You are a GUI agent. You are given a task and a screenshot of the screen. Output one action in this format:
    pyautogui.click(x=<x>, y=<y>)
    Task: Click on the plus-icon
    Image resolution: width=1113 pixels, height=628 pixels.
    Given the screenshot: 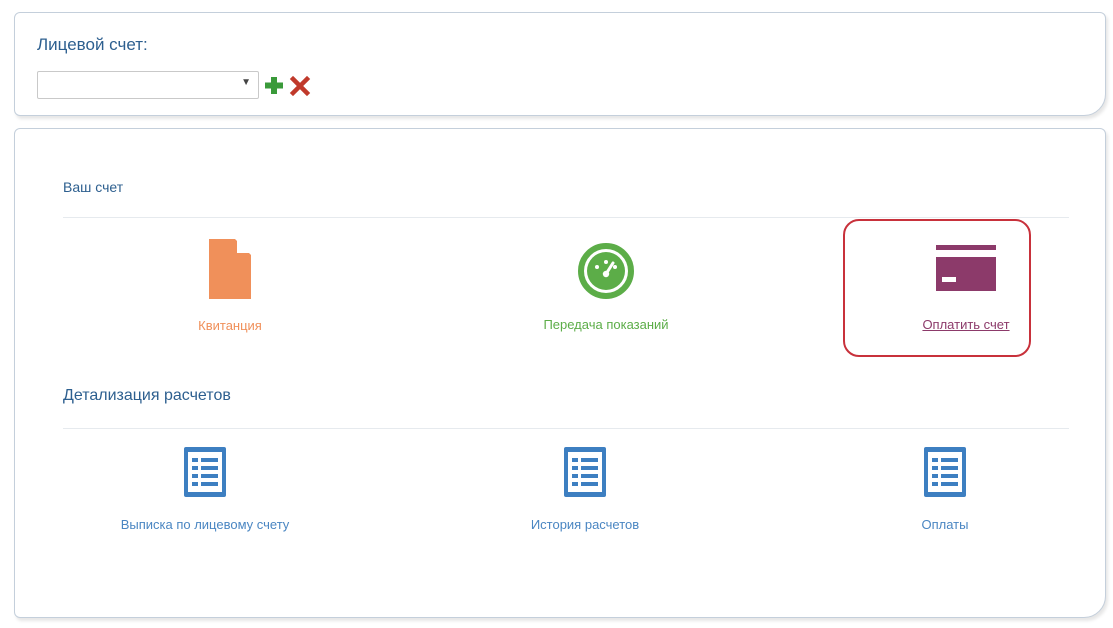 What is the action you would take?
    pyautogui.click(x=274, y=85)
    